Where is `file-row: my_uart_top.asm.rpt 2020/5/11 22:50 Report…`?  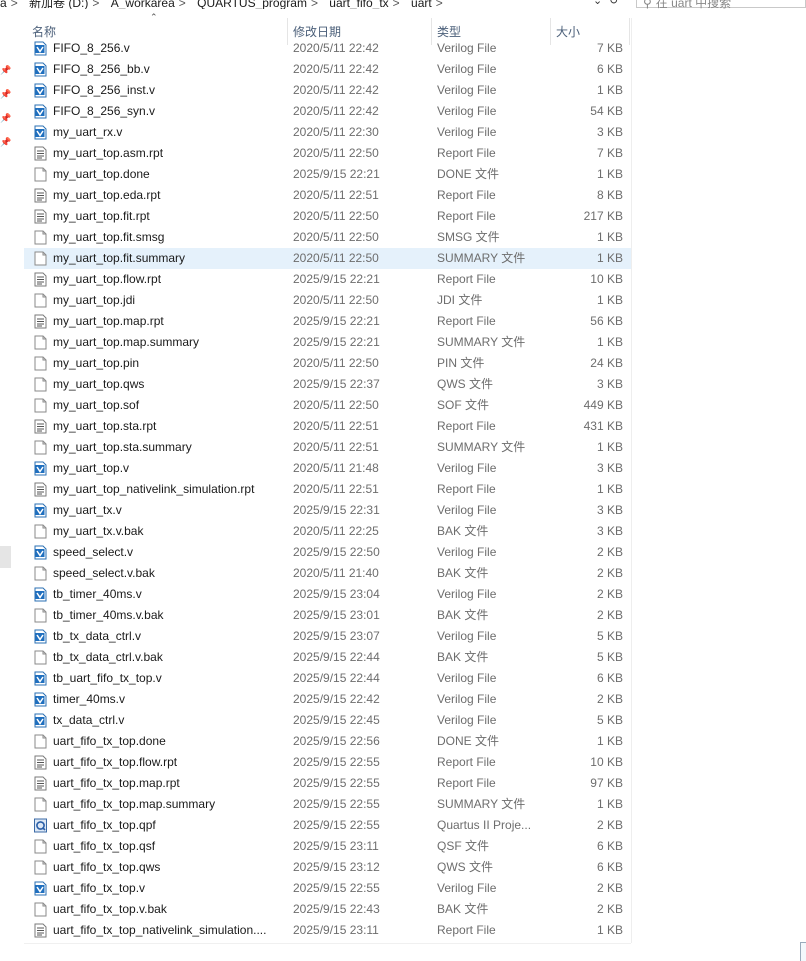 file-row: my_uart_top.asm.rpt 2020/5/11 22:50 Report… is located at coordinates (327, 153).